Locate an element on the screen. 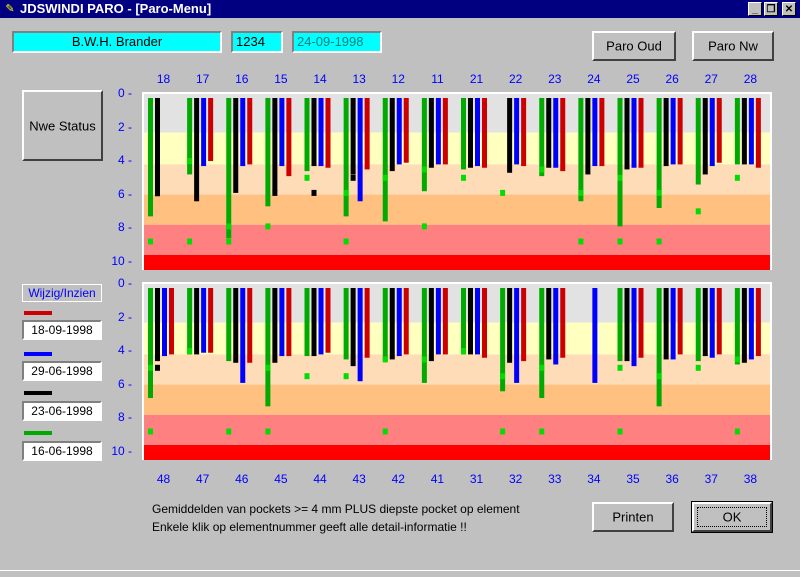  printen-button: Printen is located at coordinates (633, 517).